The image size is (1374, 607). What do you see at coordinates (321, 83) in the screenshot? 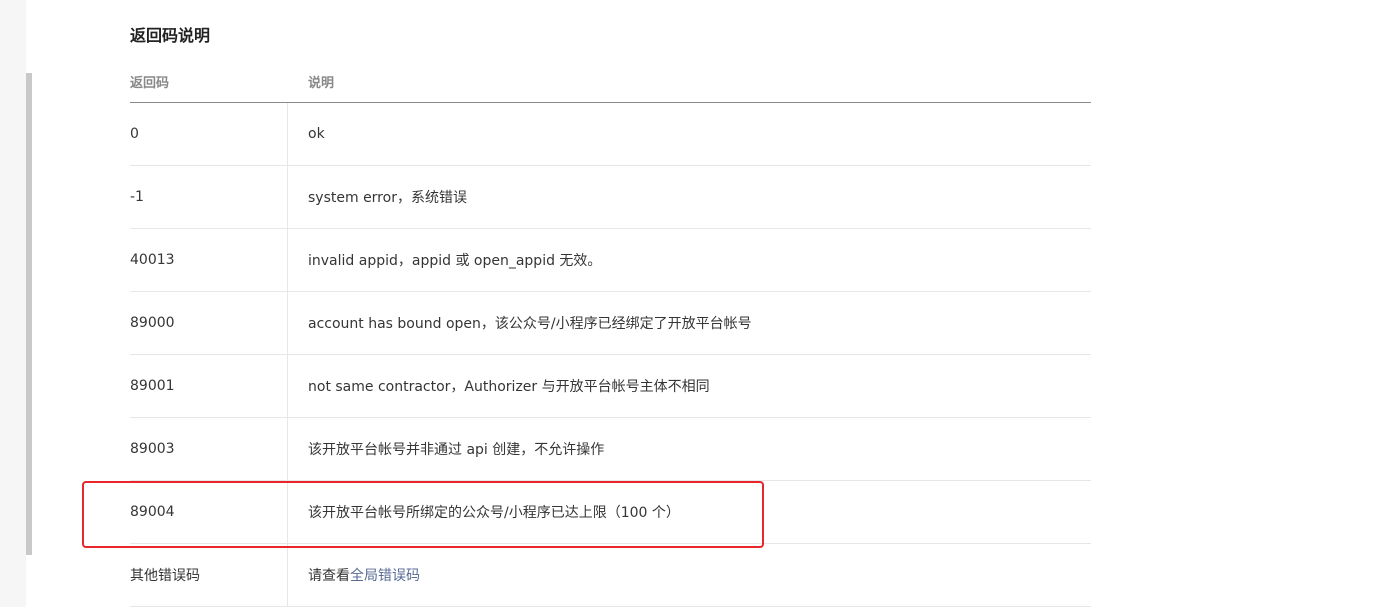
I see `header-desc: 说明` at bounding box center [321, 83].